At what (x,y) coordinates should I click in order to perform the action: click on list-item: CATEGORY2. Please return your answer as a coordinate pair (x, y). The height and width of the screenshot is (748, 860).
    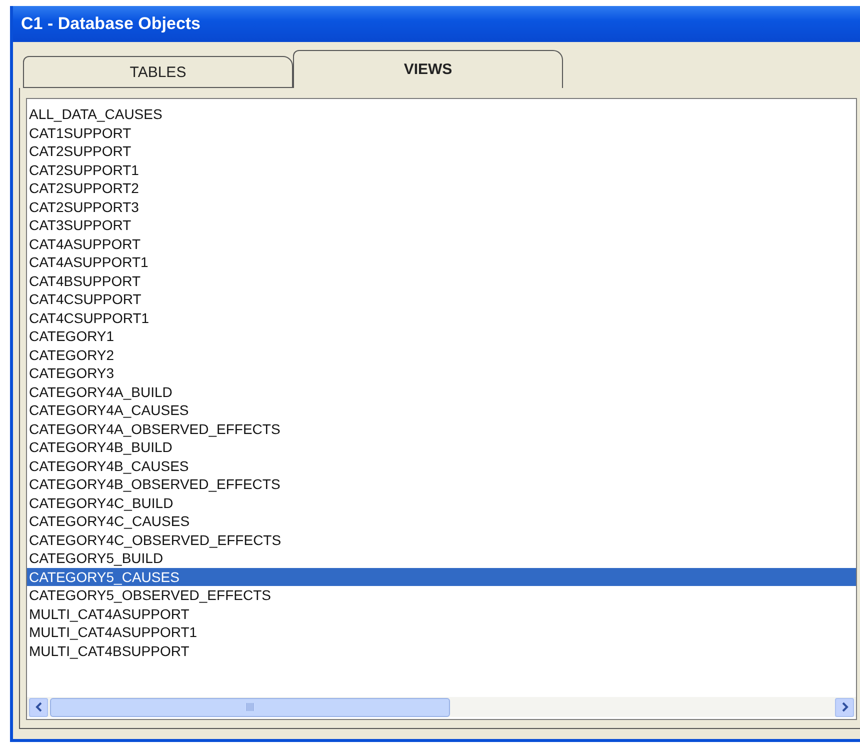
    Looking at the image, I should click on (441, 355).